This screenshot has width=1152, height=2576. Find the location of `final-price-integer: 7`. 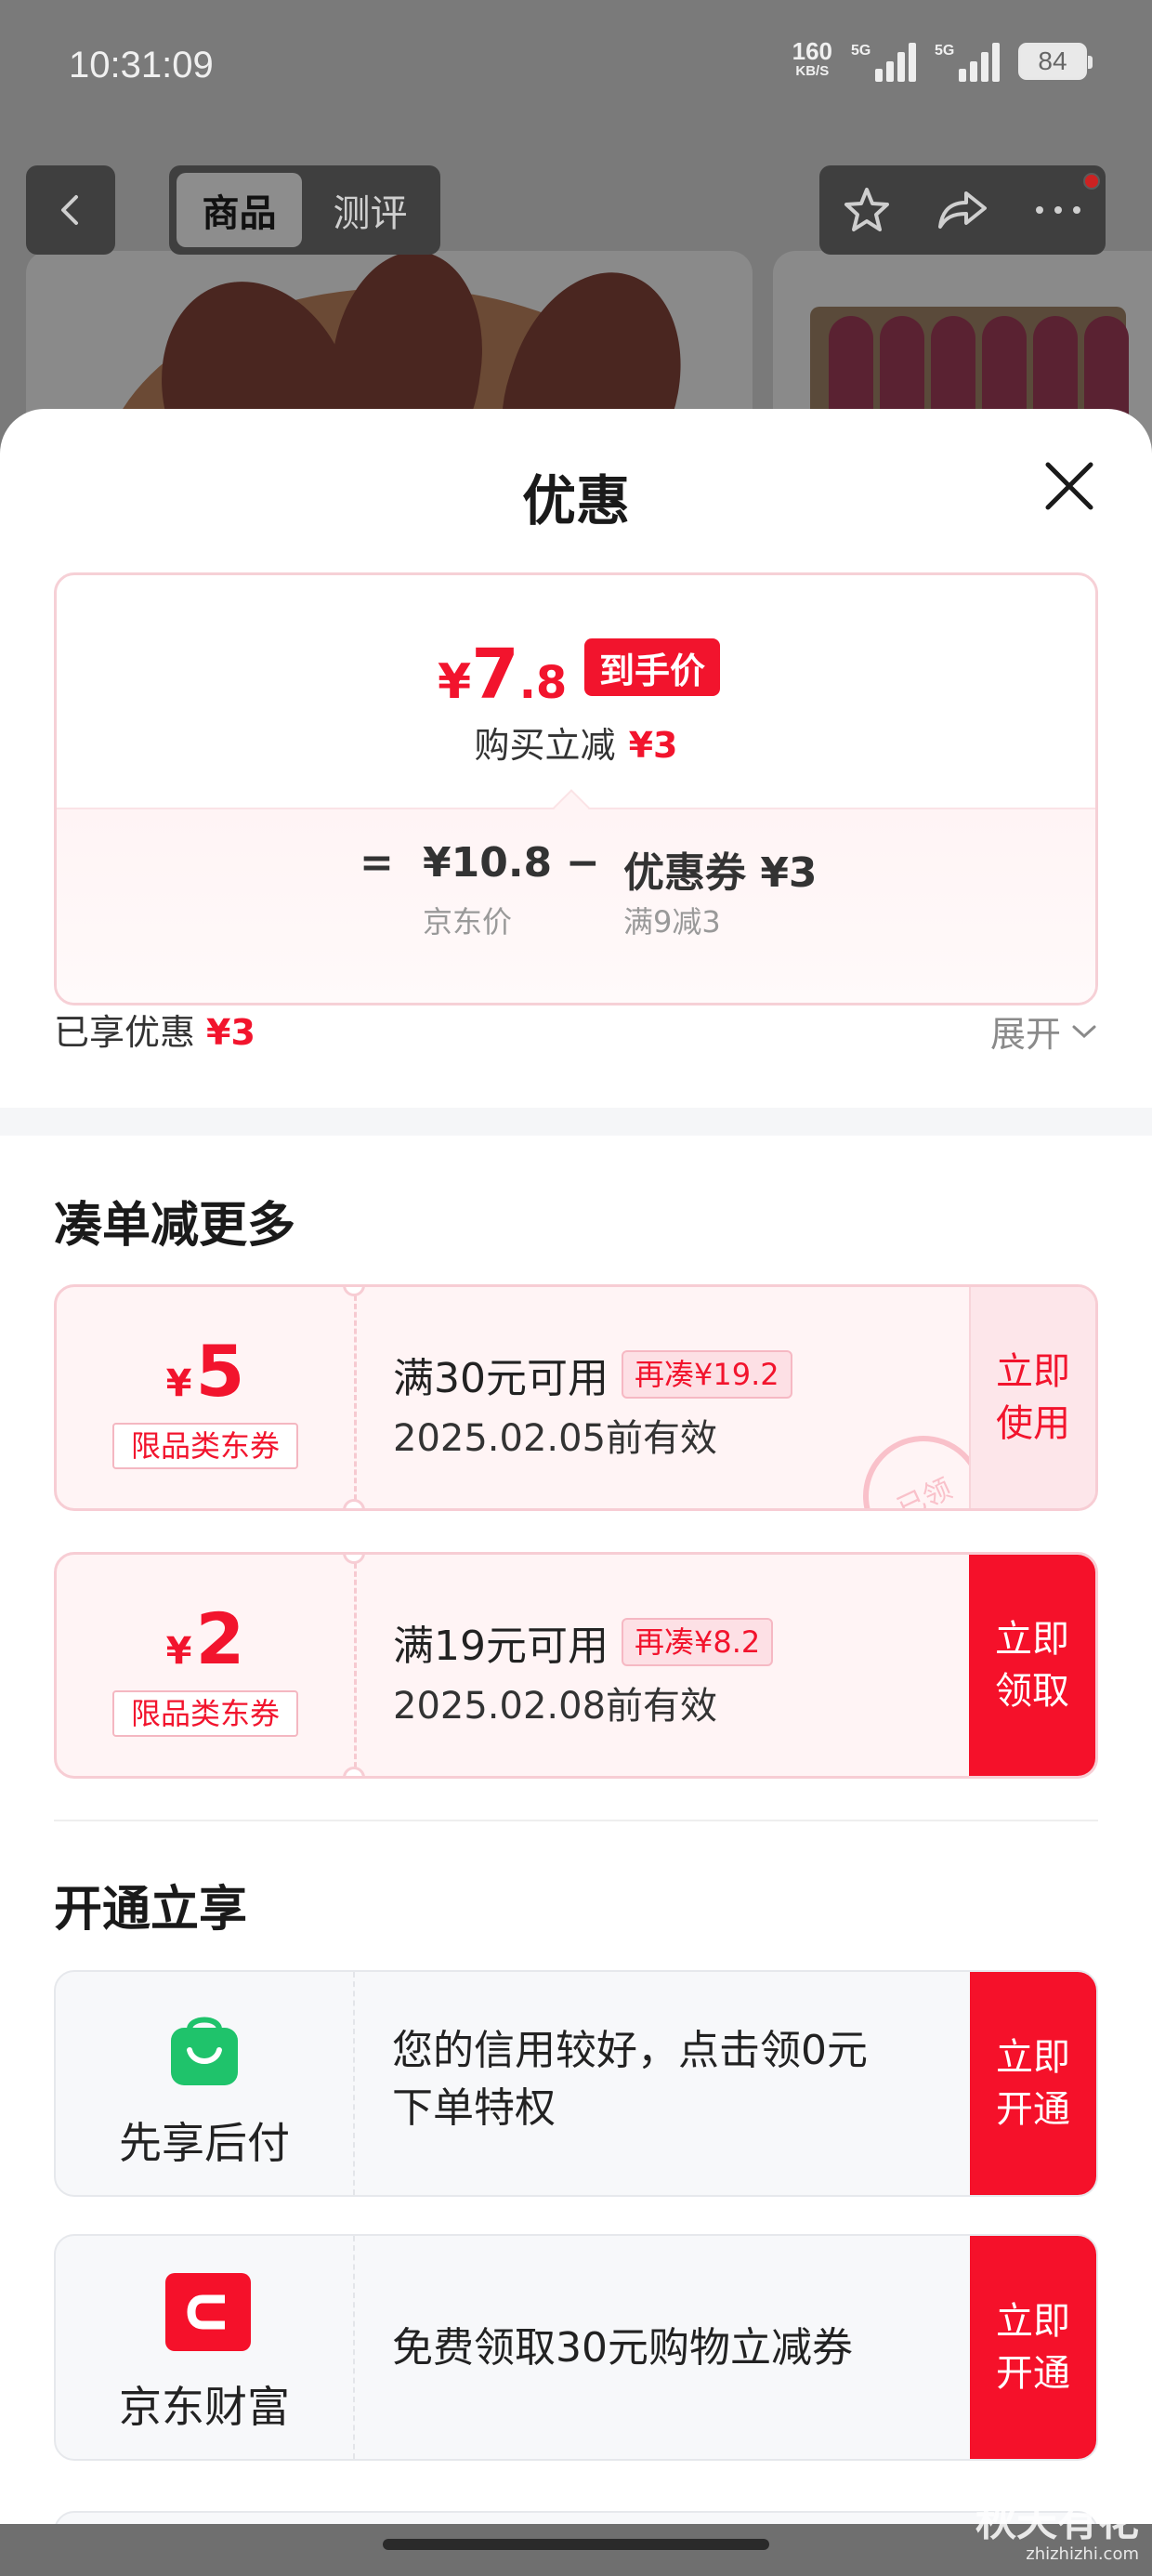

final-price-integer: 7 is located at coordinates (495, 675).